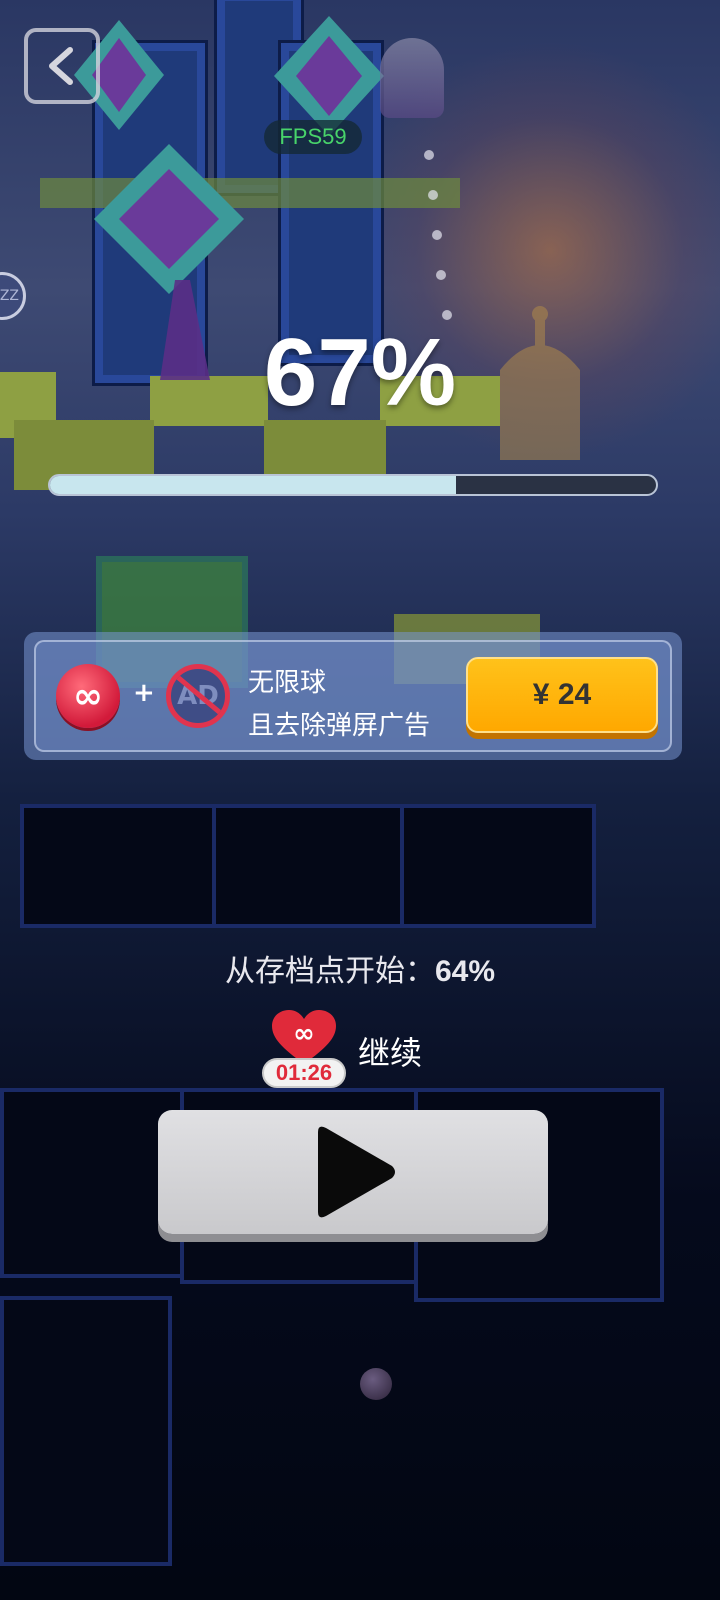  I want to click on fps-counter: FPS59, so click(313, 137).